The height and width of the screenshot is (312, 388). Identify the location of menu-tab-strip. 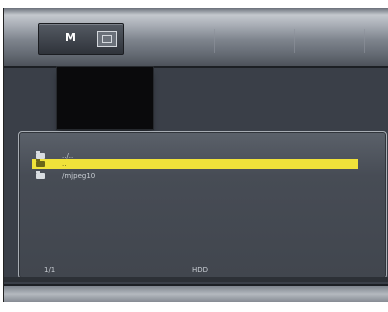
(271, 41).